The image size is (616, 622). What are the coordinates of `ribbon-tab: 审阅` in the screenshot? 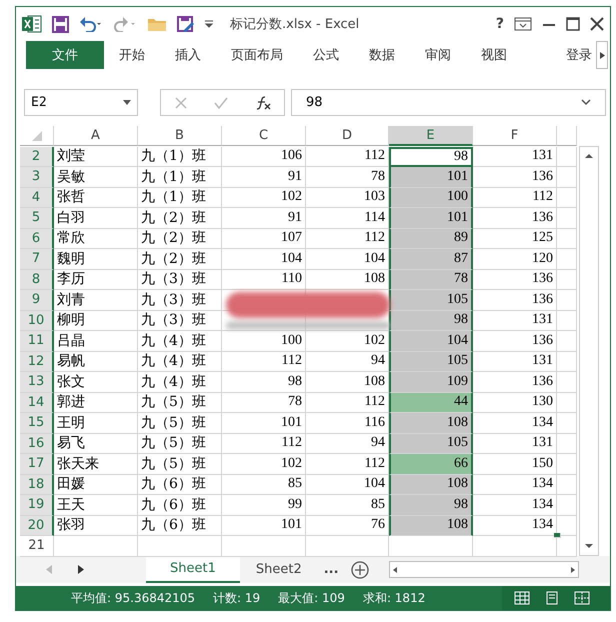 It's located at (438, 55).